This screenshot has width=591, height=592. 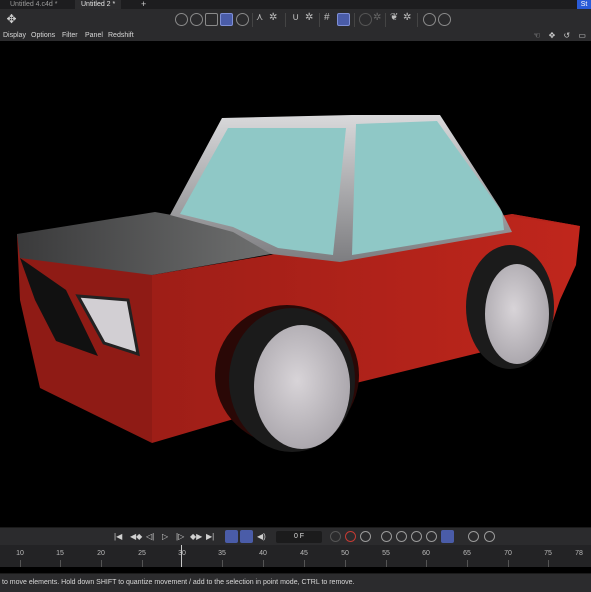 What do you see at coordinates (211, 19) in the screenshot?
I see `points-mode-icon` at bounding box center [211, 19].